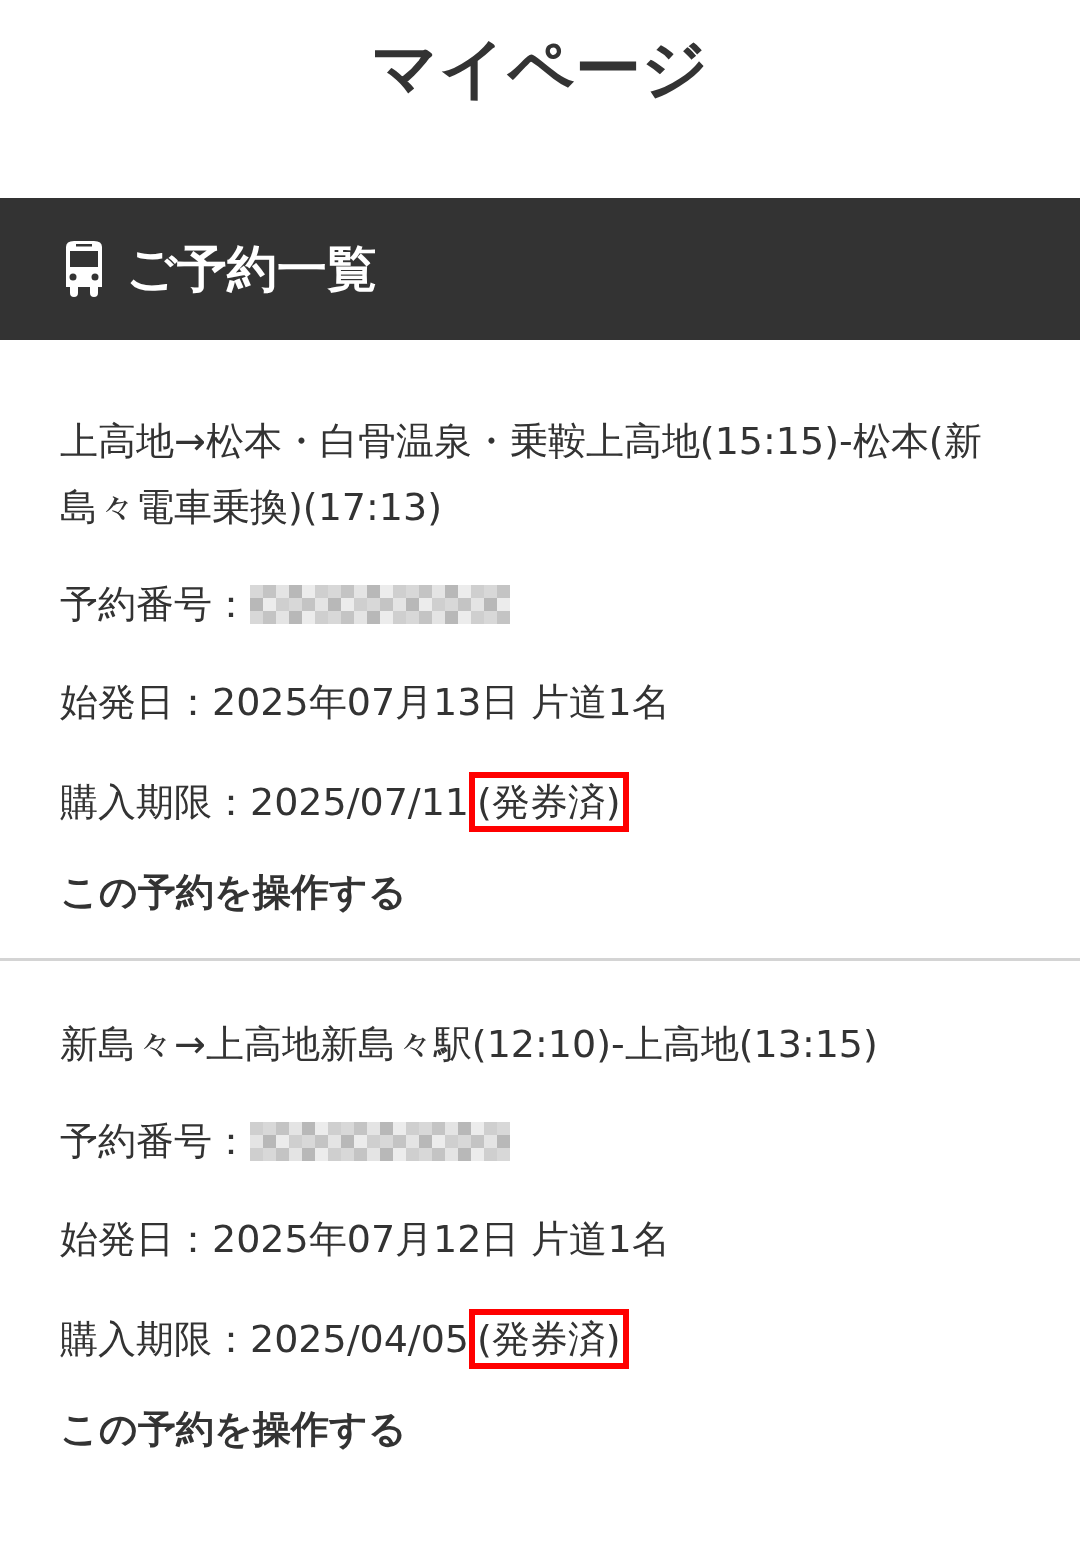  Describe the element at coordinates (469, 1044) in the screenshot. I see `route-text: 新島々→上高地新島々駅(12:10)-上高地(13:15)` at that location.